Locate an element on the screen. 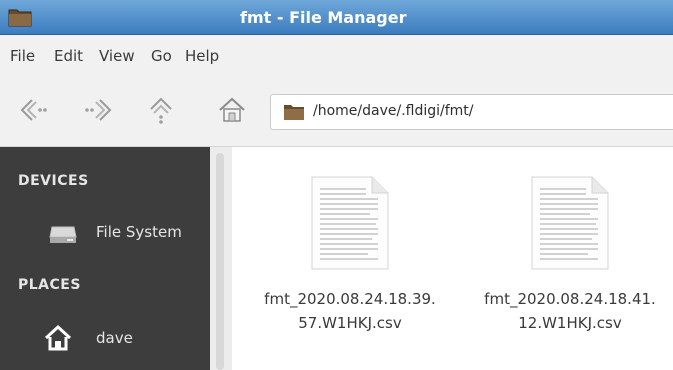  sidebar-item-dave: dave is located at coordinates (95, 339).